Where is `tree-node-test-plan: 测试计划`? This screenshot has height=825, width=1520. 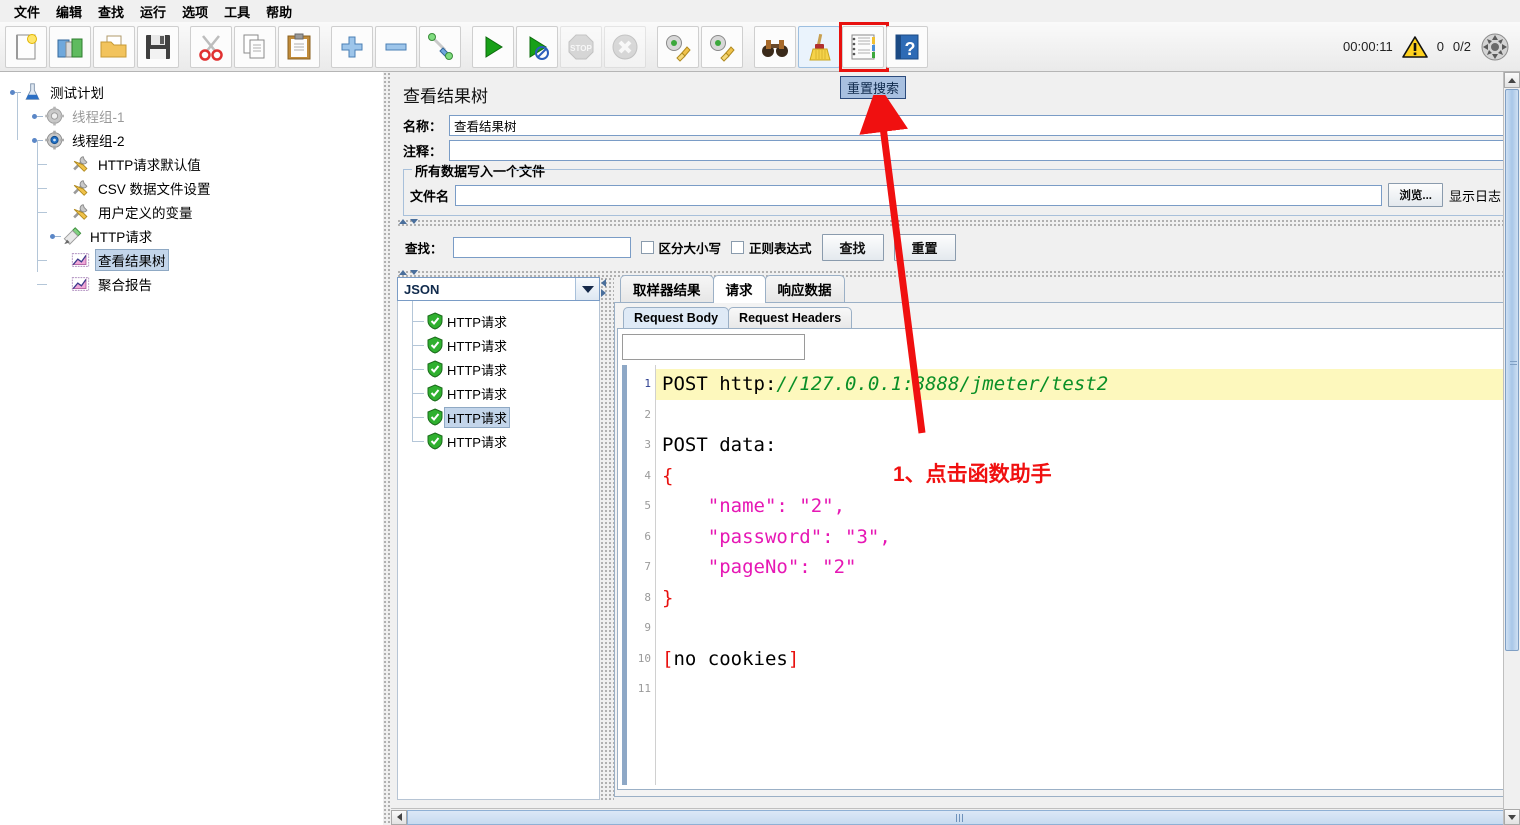
tree-node-test-plan: 测试计划 is located at coordinates (194, 92).